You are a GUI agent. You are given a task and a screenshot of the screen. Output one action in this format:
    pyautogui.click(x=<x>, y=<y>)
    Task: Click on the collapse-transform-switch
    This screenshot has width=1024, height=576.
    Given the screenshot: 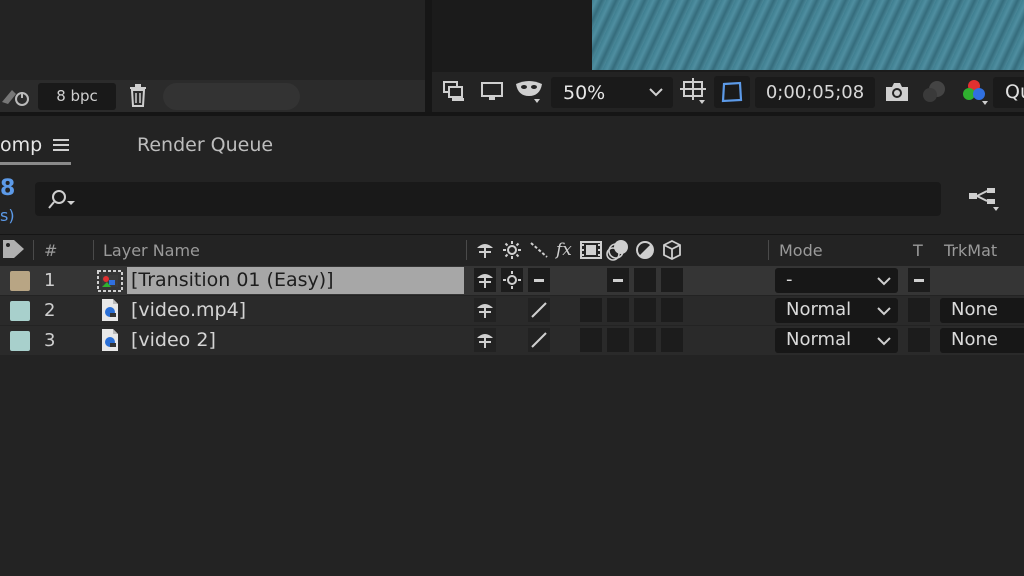 What is the action you would take?
    pyautogui.click(x=512, y=280)
    